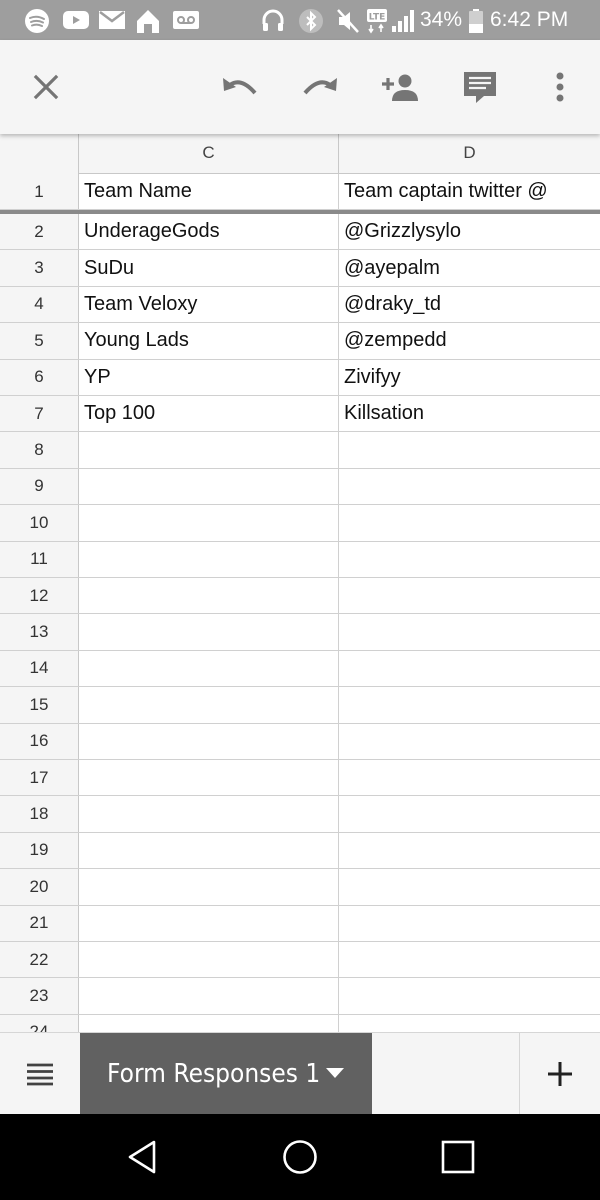 Image resolution: width=600 pixels, height=1200 pixels. I want to click on undo-button, so click(240, 87).